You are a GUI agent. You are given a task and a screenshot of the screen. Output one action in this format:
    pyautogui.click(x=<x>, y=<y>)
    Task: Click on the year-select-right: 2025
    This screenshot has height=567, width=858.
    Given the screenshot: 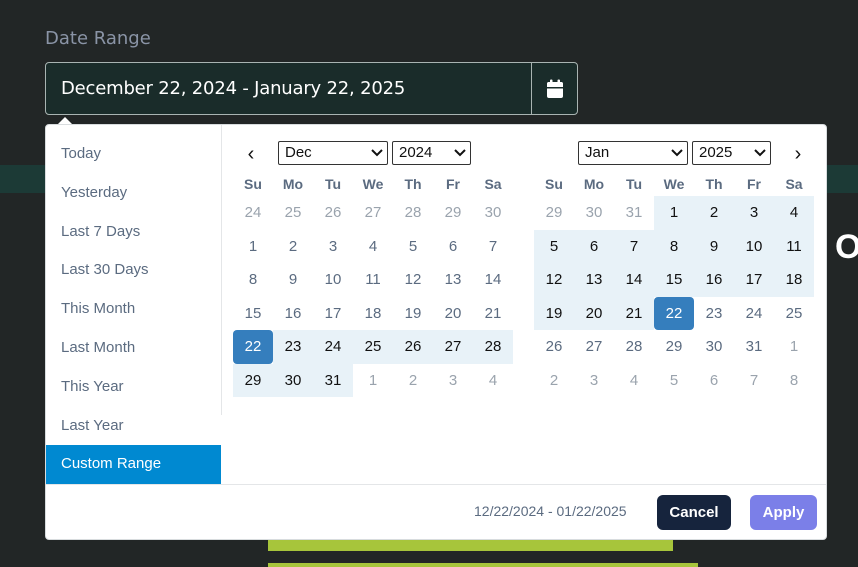 What is the action you would take?
    pyautogui.click(x=731, y=153)
    